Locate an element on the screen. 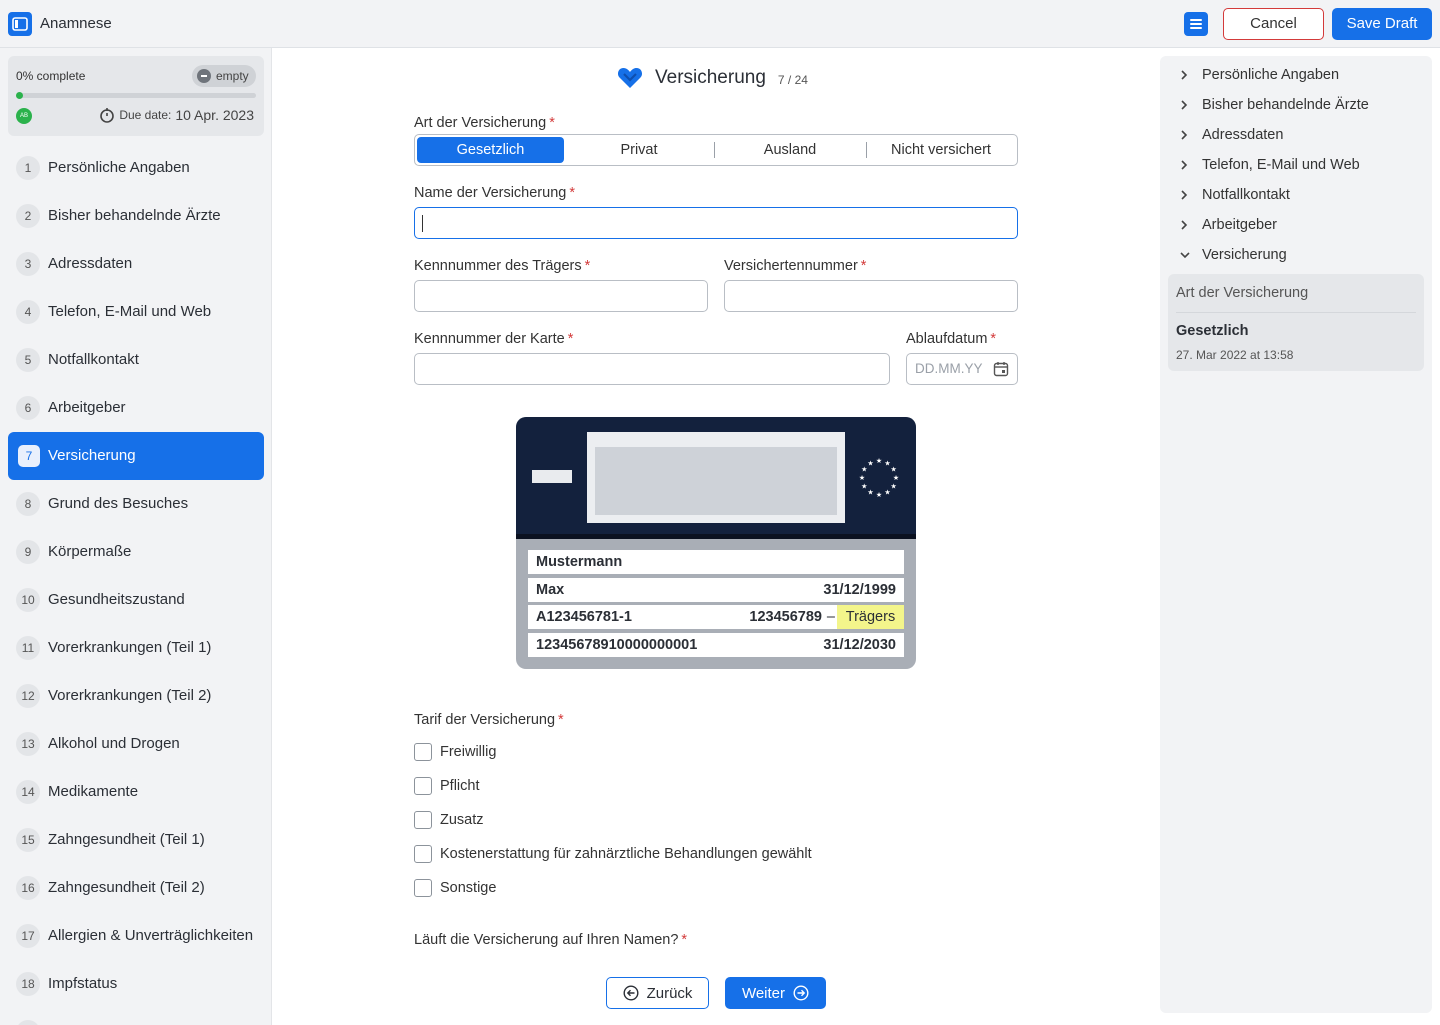 The image size is (1440, 1025). insured-number-input is located at coordinates (871, 296).